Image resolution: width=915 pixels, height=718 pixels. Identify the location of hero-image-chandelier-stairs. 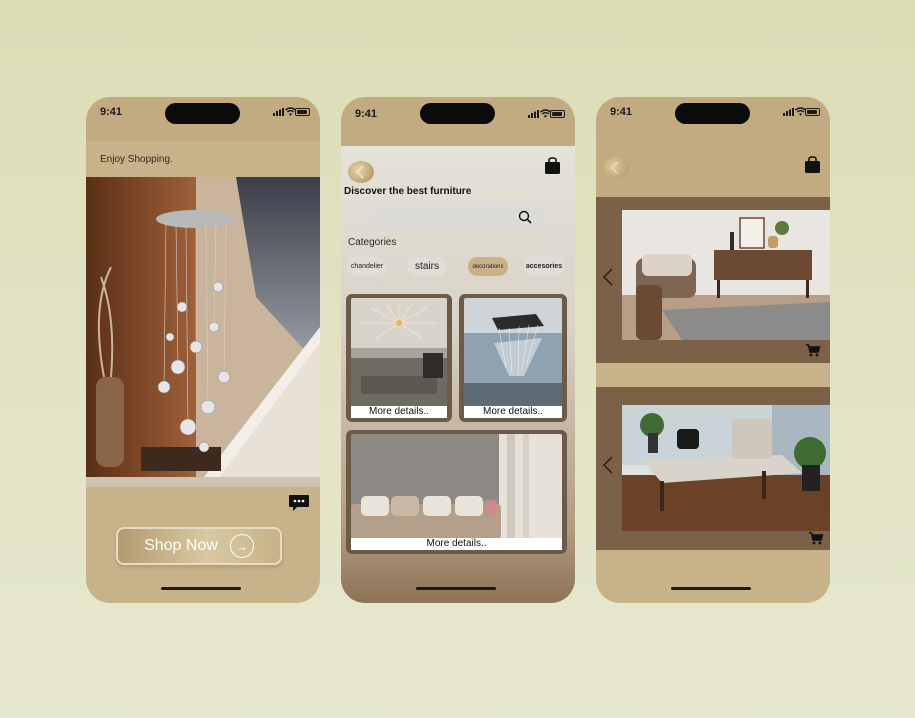
(203, 332).